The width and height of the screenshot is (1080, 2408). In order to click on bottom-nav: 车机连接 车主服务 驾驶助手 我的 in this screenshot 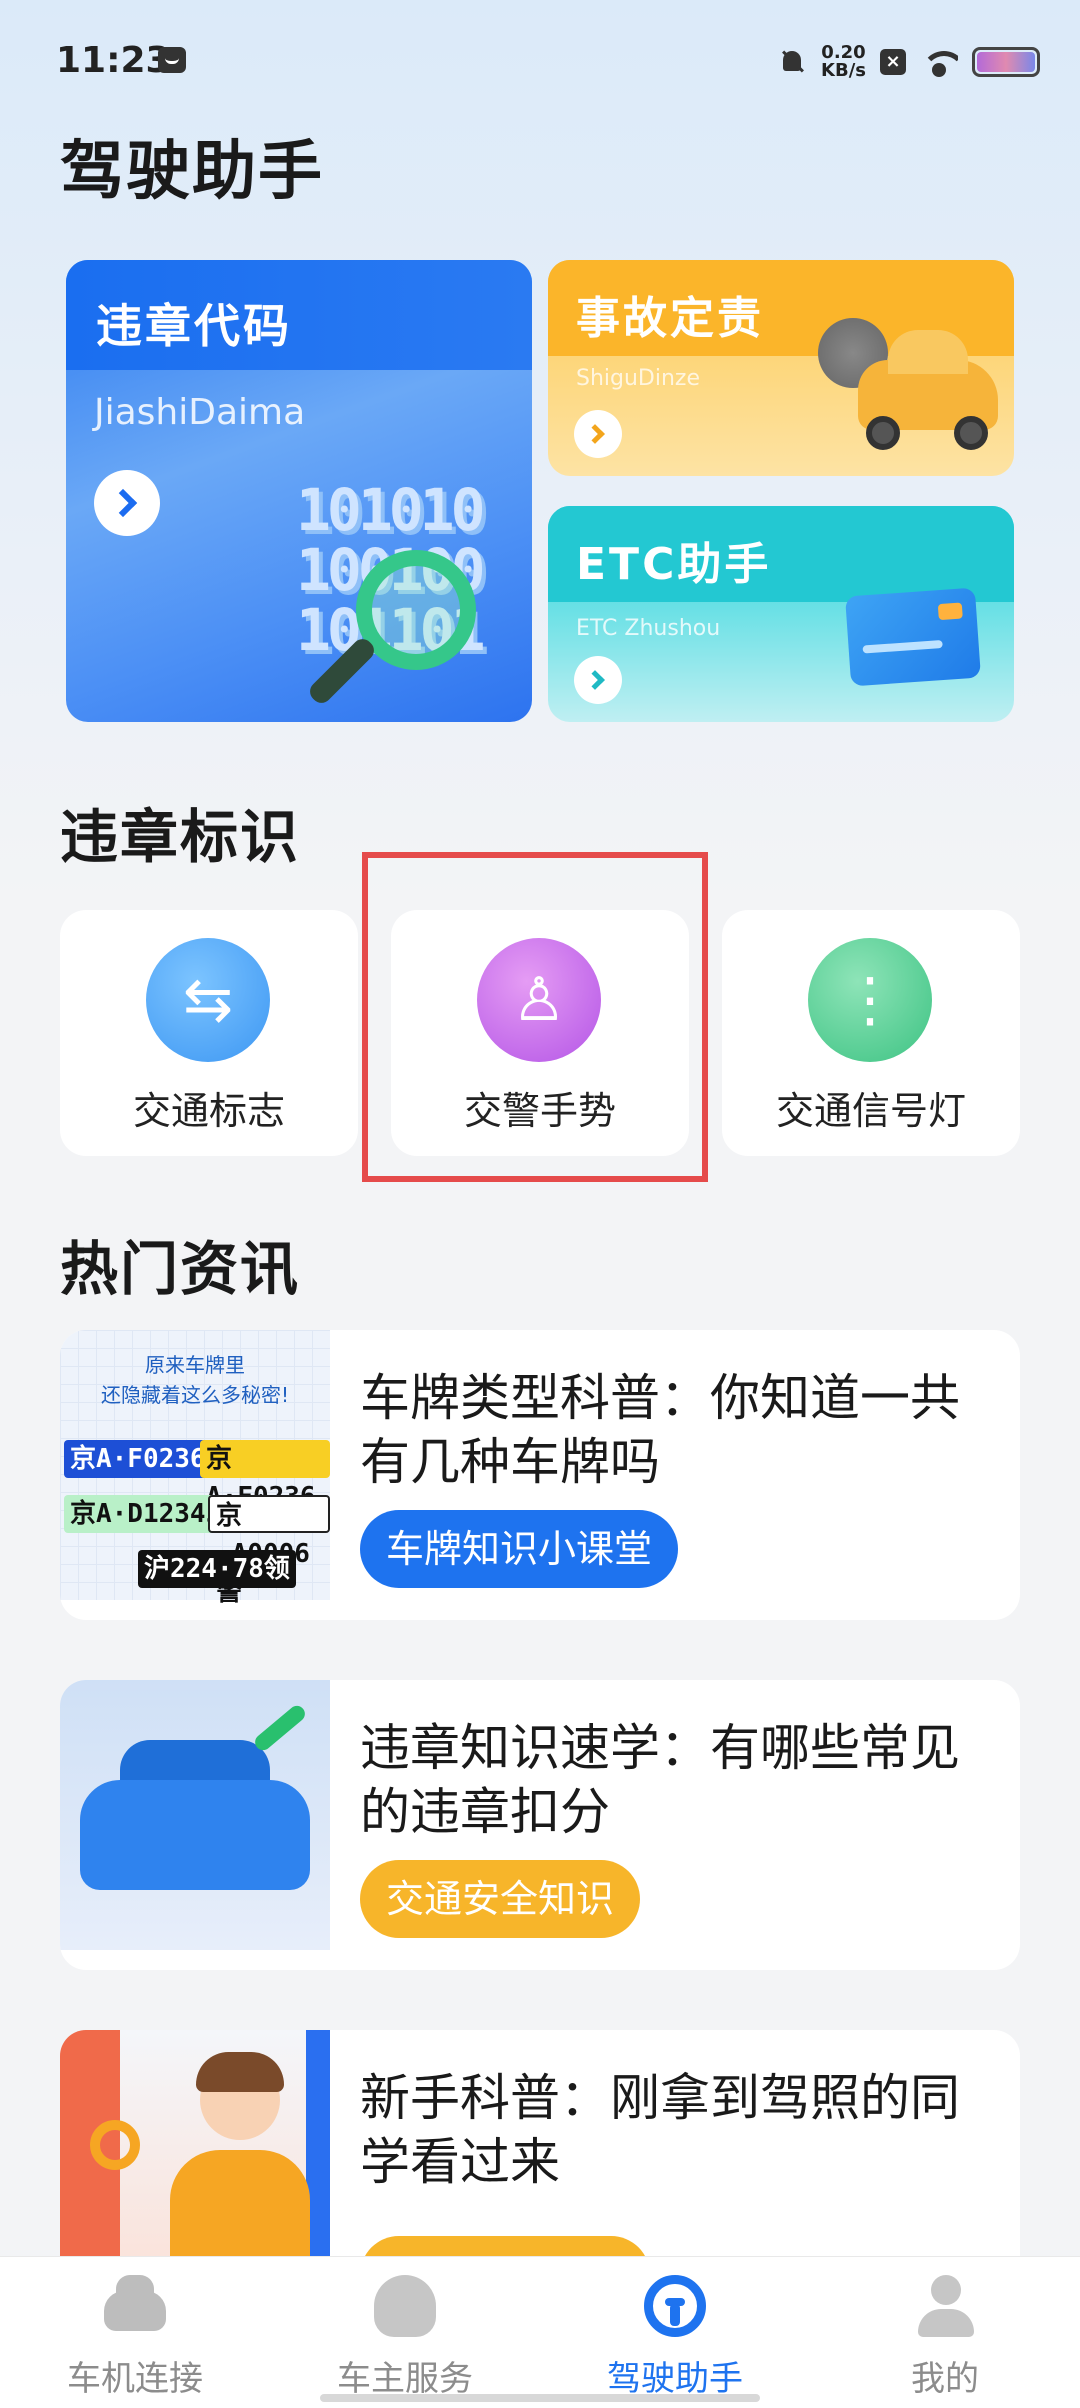, I will do `click(540, 2332)`.